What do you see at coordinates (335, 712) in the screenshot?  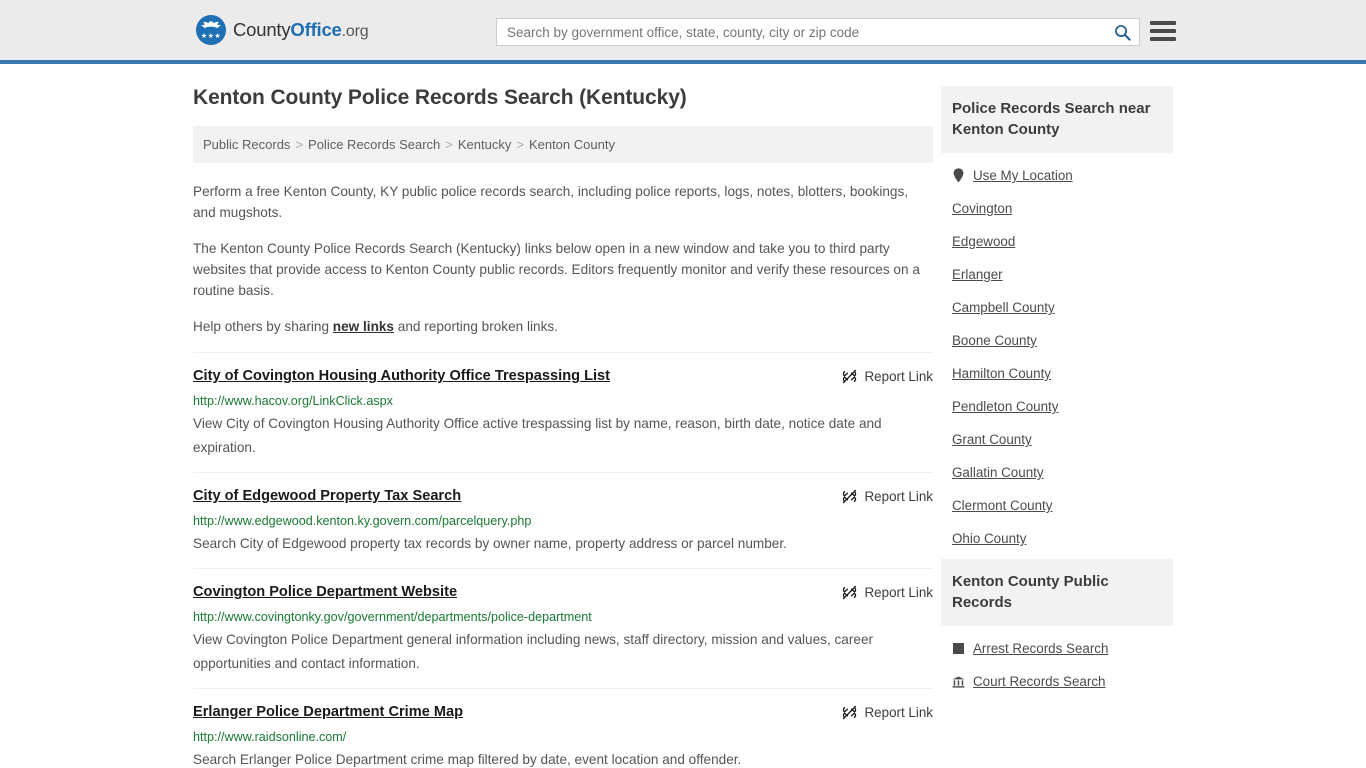 I see `result-title-link: Erlanger Police Department Crime Map` at bounding box center [335, 712].